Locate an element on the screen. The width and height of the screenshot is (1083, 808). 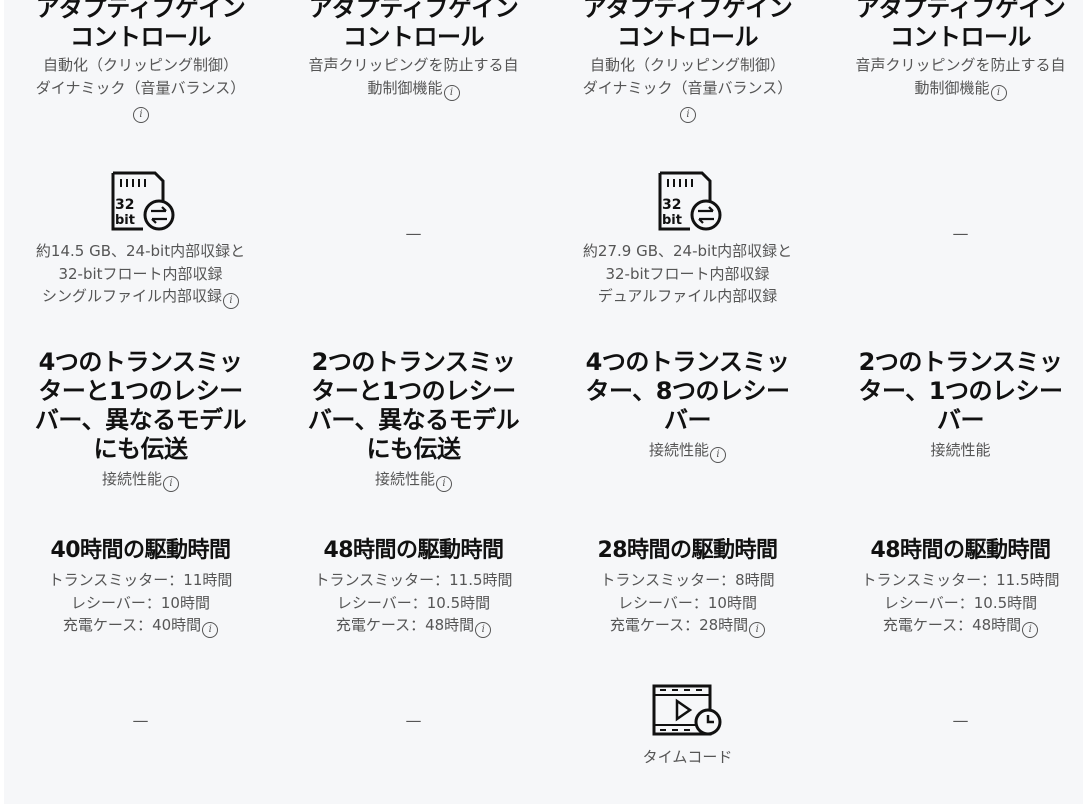
connectivity-title: 4つのトランスミッターと1つのレシーバー、異なるモデルにも伝送 is located at coordinates (140, 405).